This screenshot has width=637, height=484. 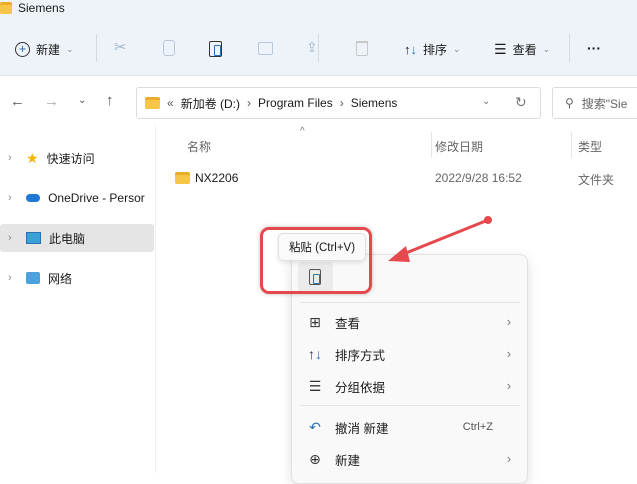 What do you see at coordinates (590, 146) in the screenshot?
I see `column-header-type: 类型` at bounding box center [590, 146].